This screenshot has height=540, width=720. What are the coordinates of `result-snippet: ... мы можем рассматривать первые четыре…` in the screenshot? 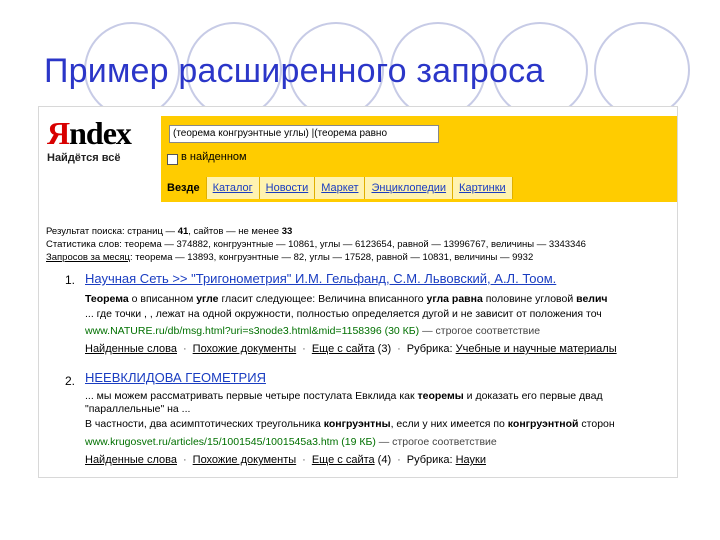 It's located at (344, 396).